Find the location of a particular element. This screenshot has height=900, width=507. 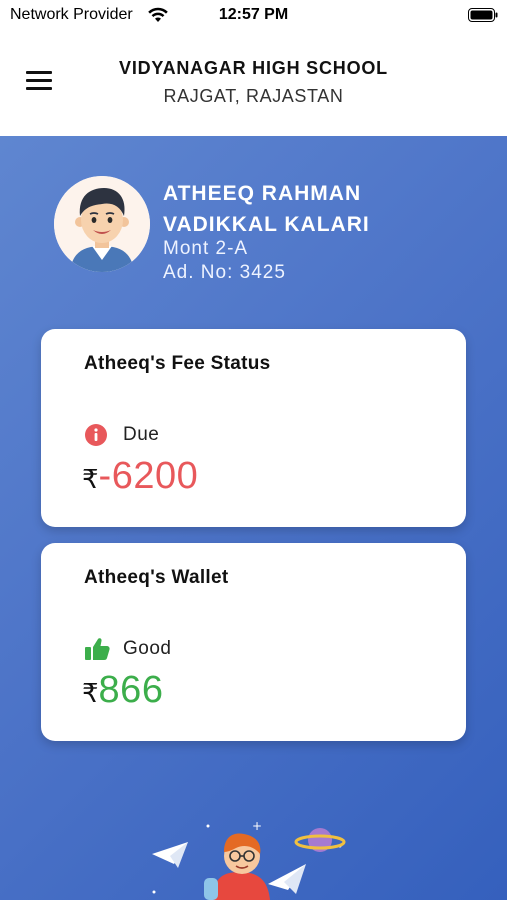

clock-time: 12:57 PM is located at coordinates (253, 14).